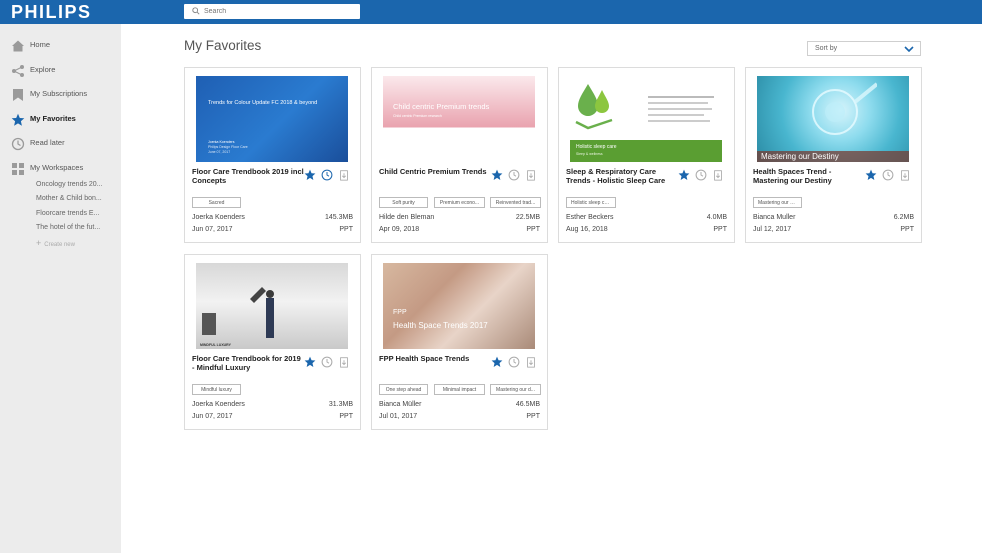 The width and height of the screenshot is (982, 553). I want to click on thumb-subtitle: Sleep & wellness, so click(589, 154).